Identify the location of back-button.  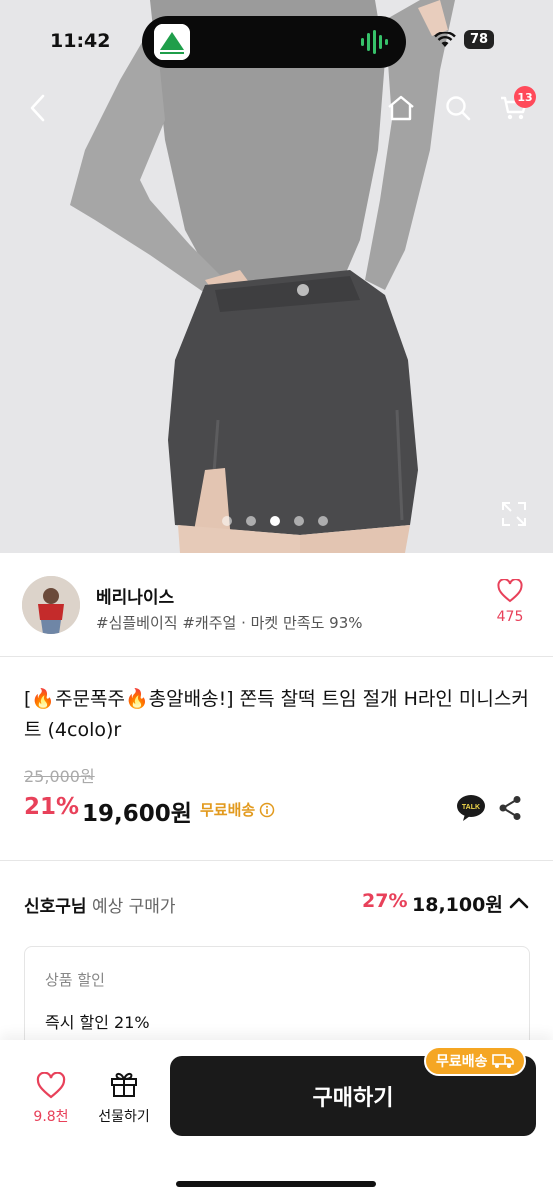
(38, 108).